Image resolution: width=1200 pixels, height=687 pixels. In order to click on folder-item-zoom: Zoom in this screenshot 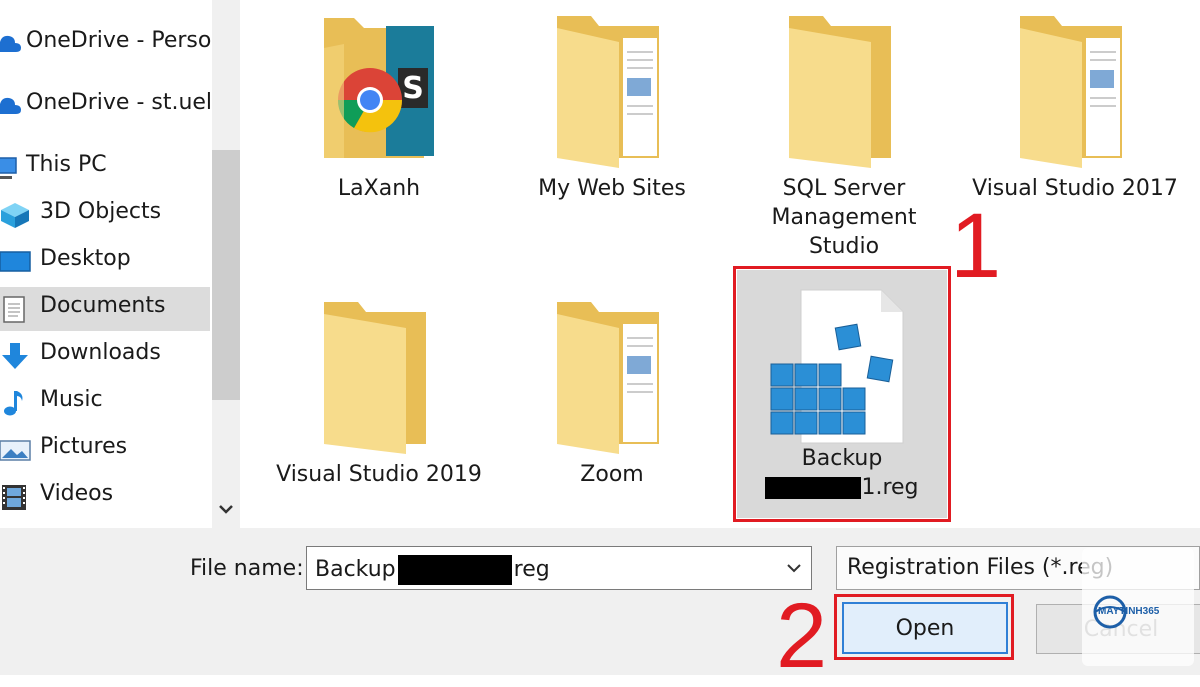, I will do `click(612, 391)`.